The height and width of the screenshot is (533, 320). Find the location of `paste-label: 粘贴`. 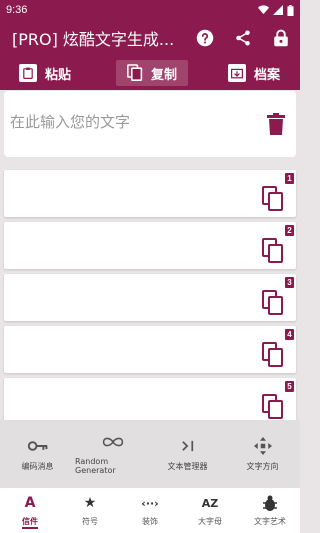

paste-label: 粘贴 is located at coordinates (57, 75).